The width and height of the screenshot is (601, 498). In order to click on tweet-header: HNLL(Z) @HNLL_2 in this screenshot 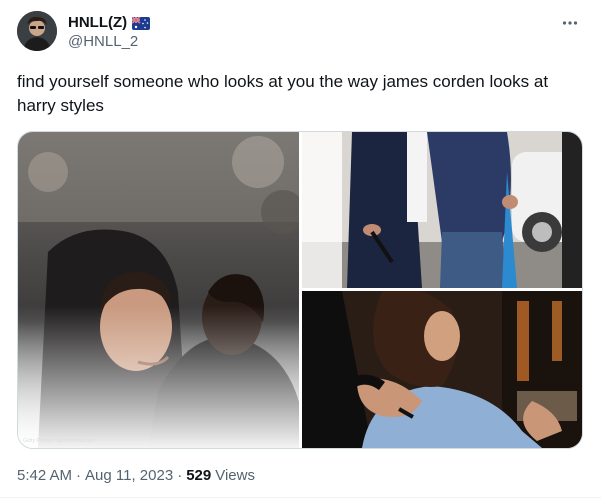, I will do `click(300, 33)`.